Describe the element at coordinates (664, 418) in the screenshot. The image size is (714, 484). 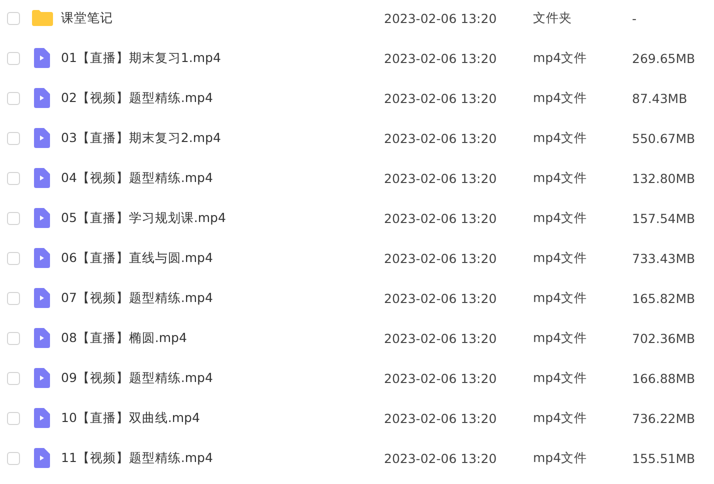
I see `file-size: 736.22MB` at that location.